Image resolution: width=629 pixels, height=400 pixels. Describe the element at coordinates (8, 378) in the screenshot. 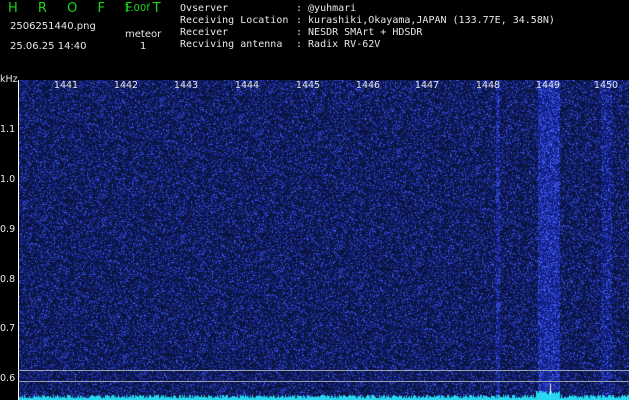

I see `y-tick-label: 0.6` at that location.